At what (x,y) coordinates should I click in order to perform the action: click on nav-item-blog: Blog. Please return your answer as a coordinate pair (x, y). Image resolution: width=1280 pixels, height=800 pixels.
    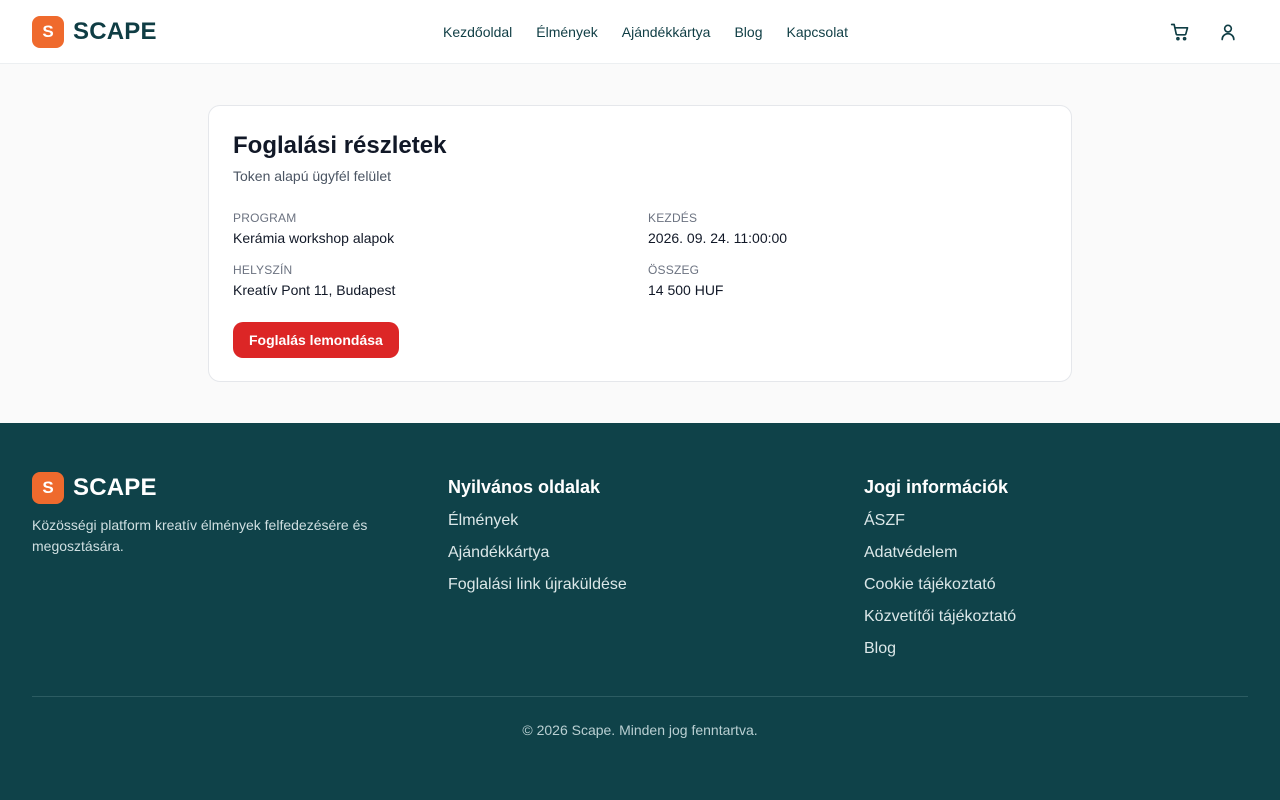
    Looking at the image, I should click on (748, 32).